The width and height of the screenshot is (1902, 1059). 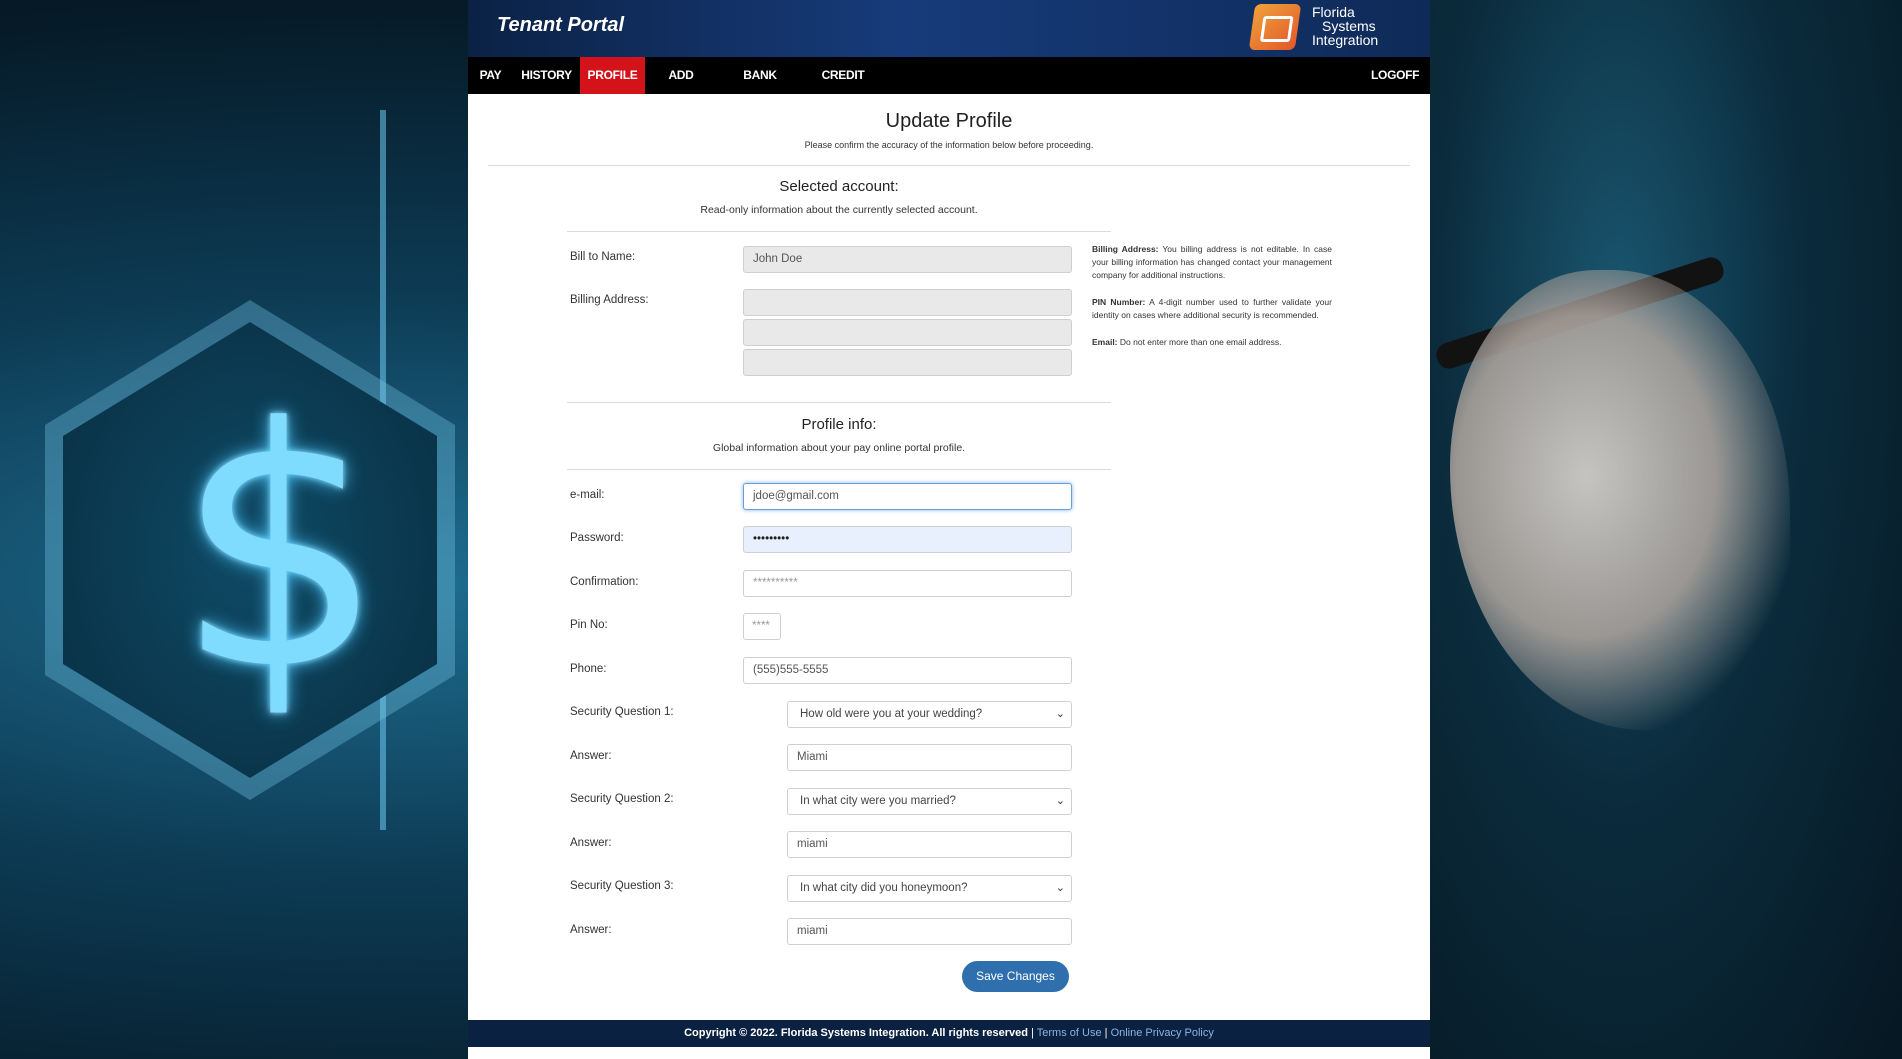 What do you see at coordinates (587, 495) in the screenshot?
I see `email-label: e-mail:` at bounding box center [587, 495].